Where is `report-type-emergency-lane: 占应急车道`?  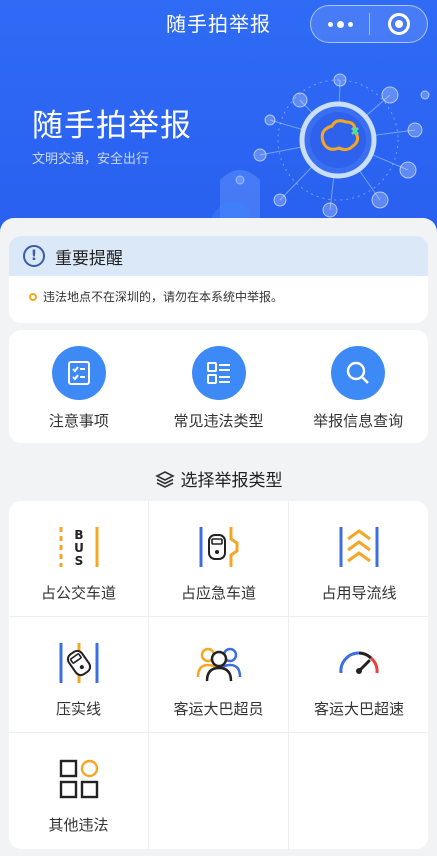 report-type-emergency-lane: 占应急车道 is located at coordinates (219, 559).